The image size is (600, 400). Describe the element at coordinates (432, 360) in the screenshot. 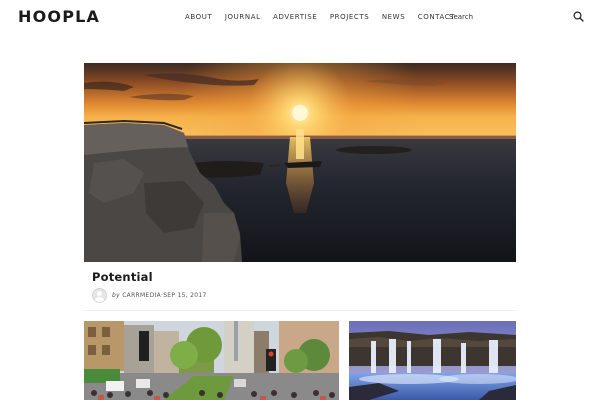

I see `post-thumbnail-waterfall` at that location.